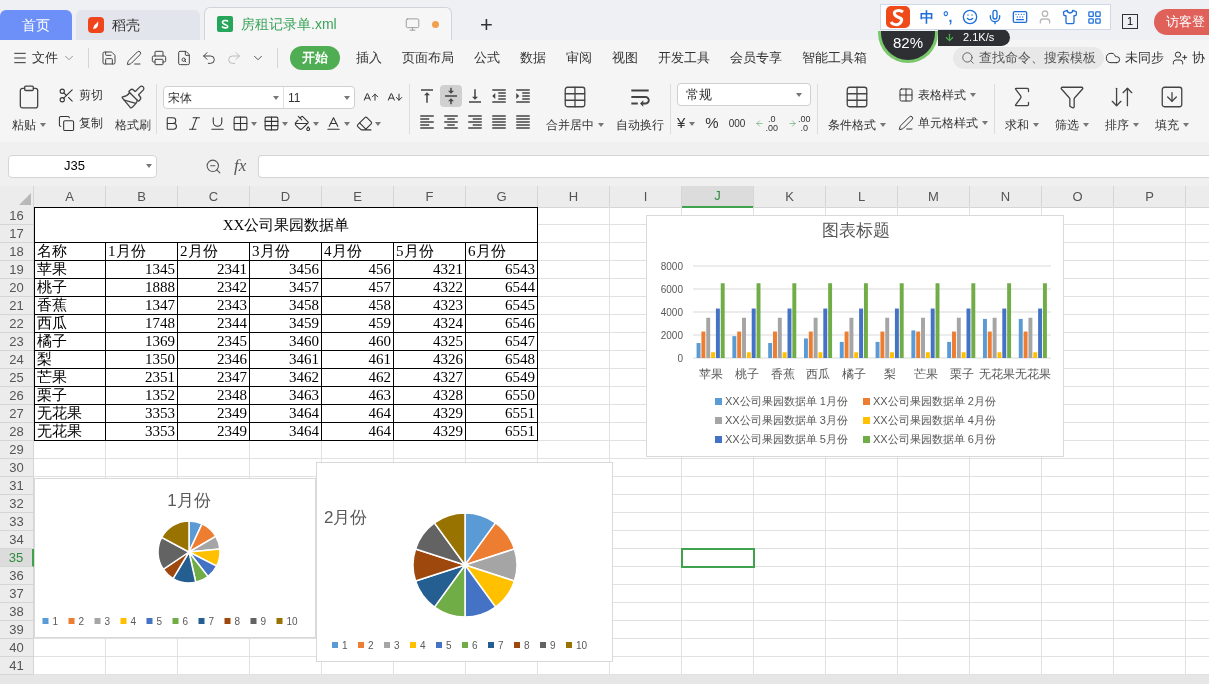  I want to click on decimal-button: .00 .0, so click(799, 123).